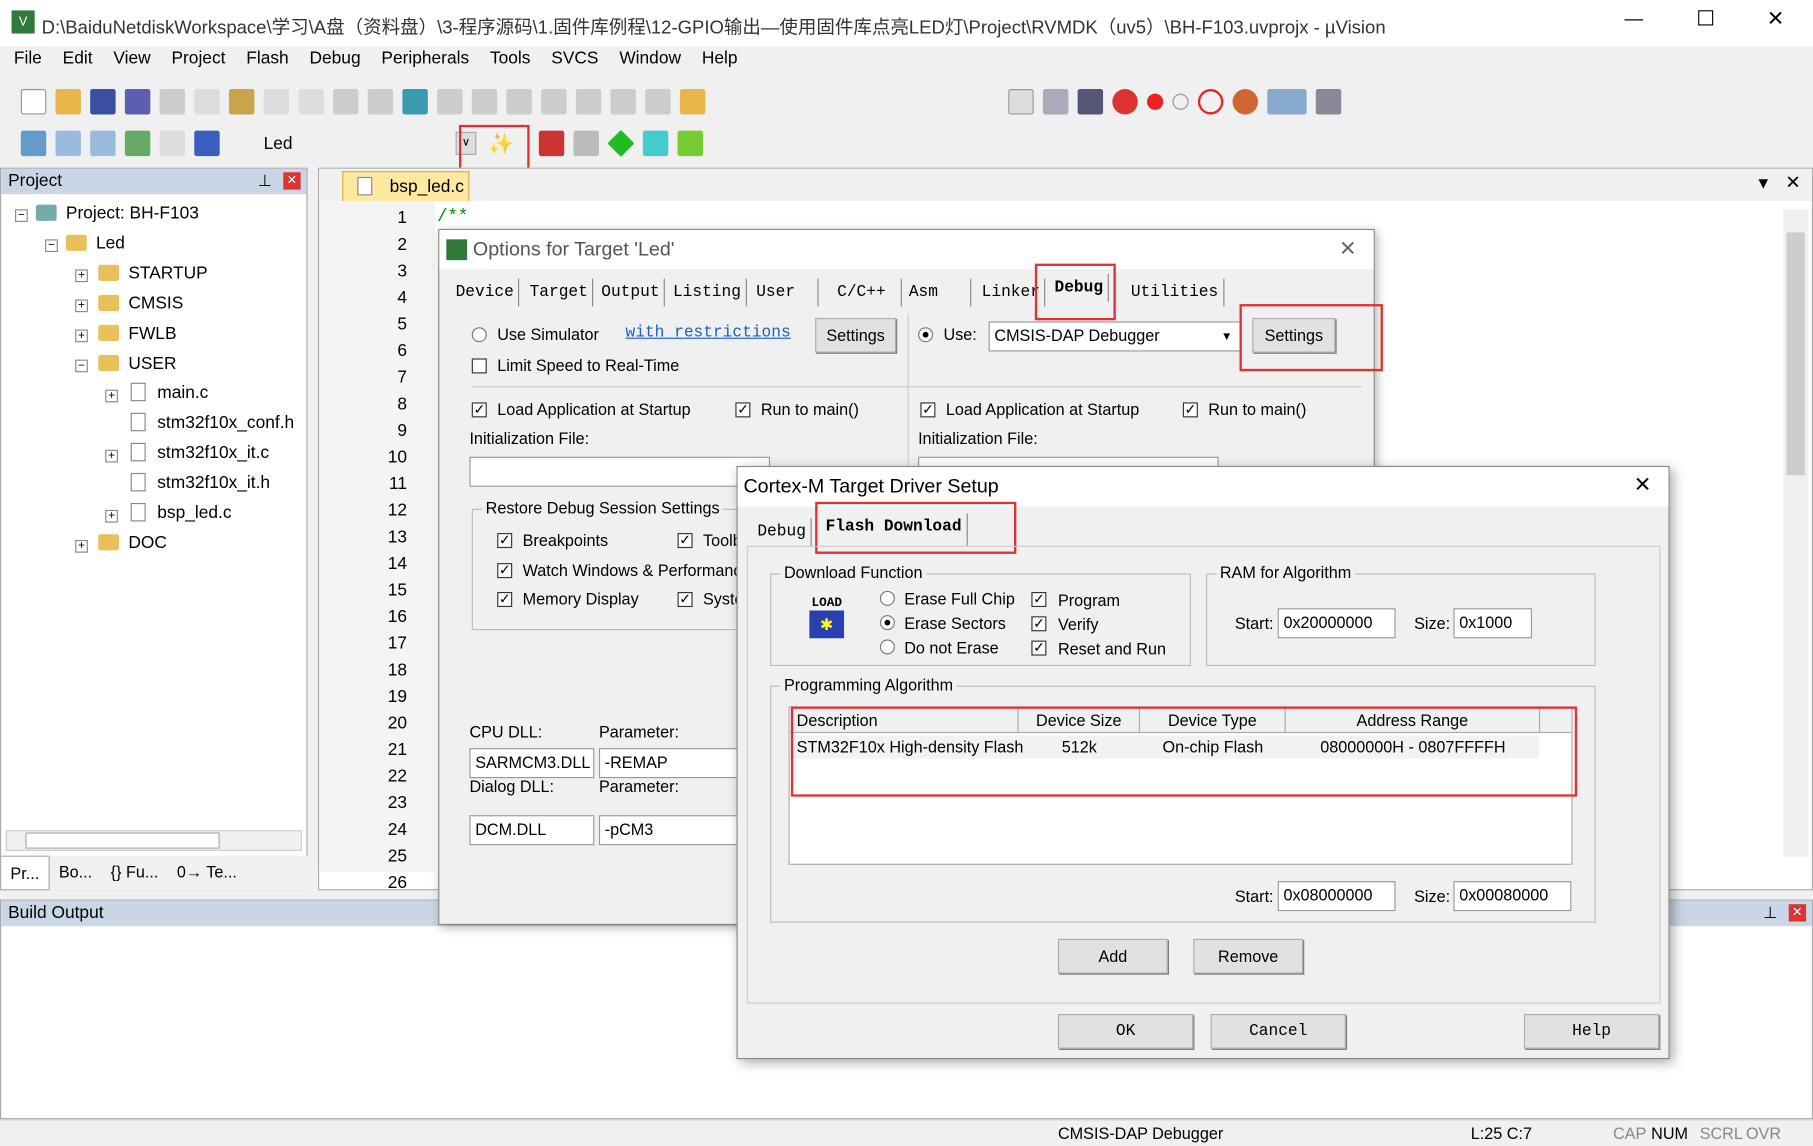  Describe the element at coordinates (938, 292) in the screenshot. I see `tab-asm: Asm` at that location.